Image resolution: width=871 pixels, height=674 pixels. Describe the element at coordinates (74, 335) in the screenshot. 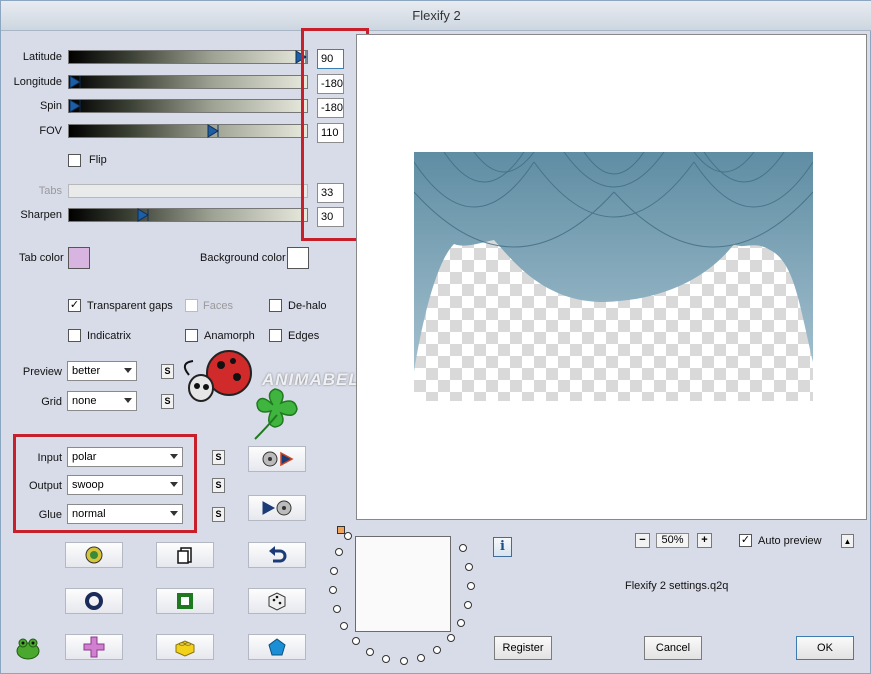

I see `indicatrix-checkbox` at that location.